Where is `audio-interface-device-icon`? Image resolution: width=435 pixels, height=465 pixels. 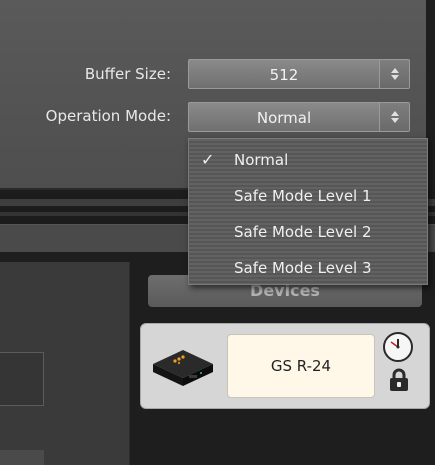
audio-interface-device-icon is located at coordinates (183, 368).